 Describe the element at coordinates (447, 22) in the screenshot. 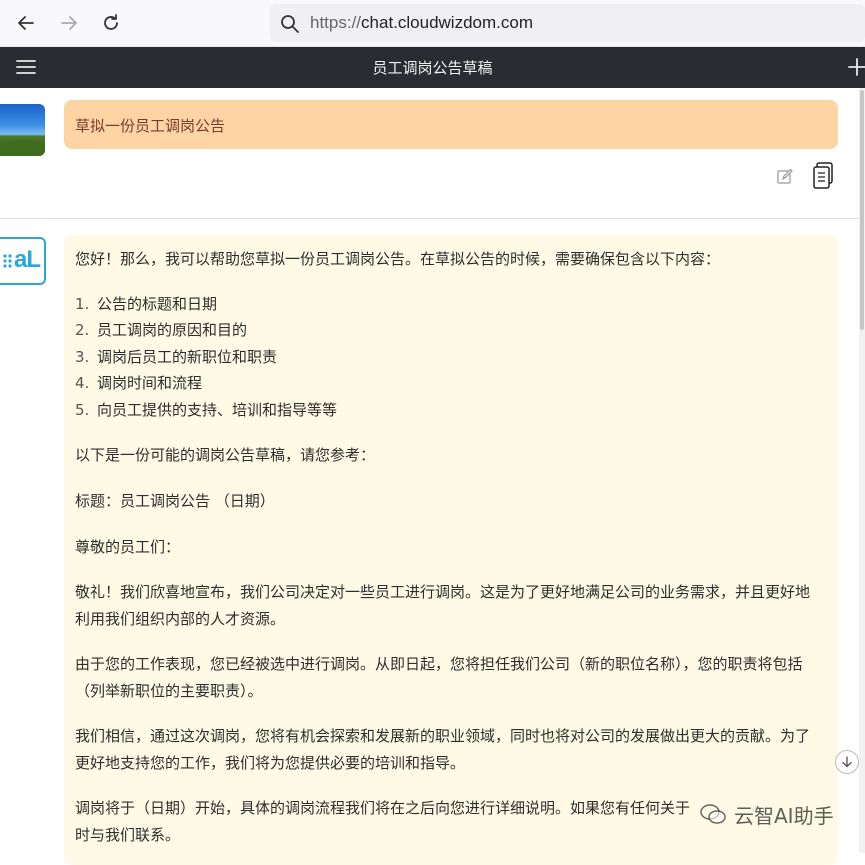

I see `url-host: chat.cloudwizdom.com` at that location.